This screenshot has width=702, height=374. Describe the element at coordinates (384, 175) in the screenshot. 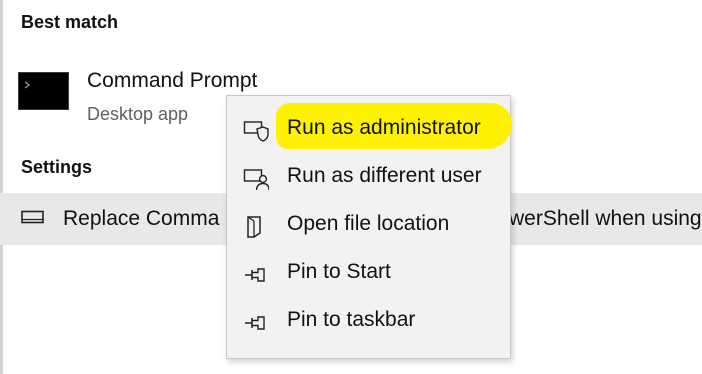

I see `menu-item-label: Run as different user` at that location.